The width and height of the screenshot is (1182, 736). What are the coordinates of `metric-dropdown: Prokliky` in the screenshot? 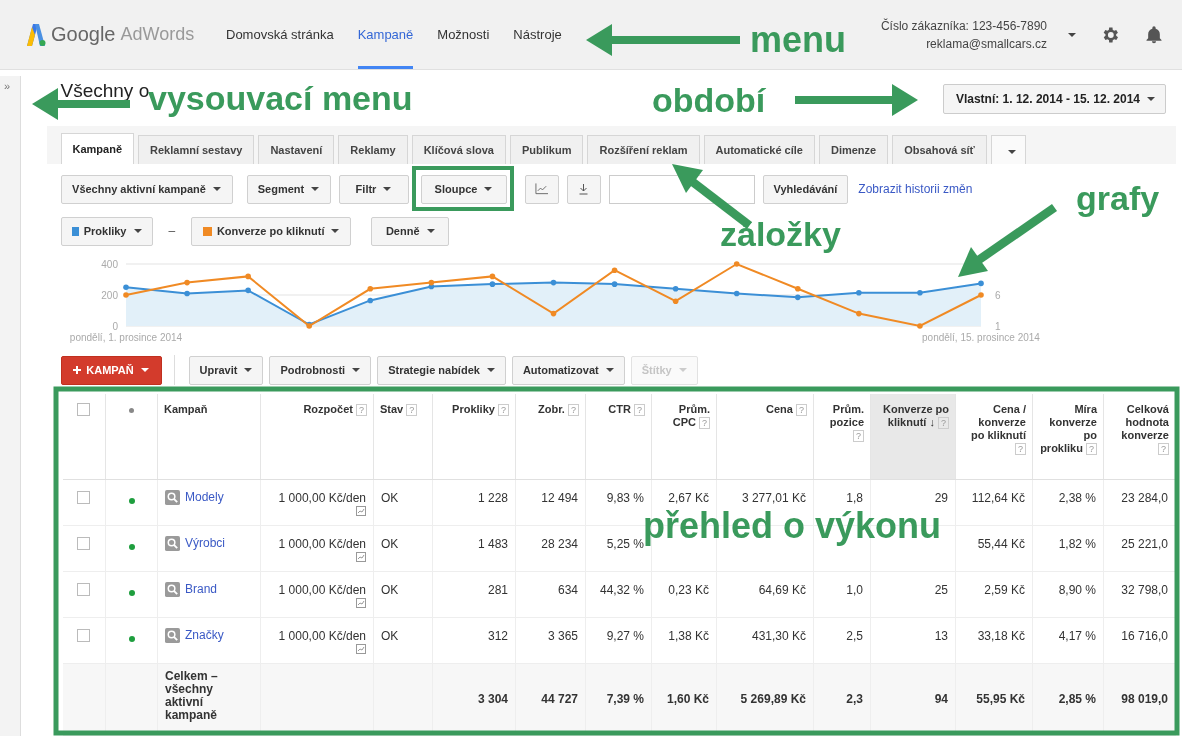 It's located at (106, 231).